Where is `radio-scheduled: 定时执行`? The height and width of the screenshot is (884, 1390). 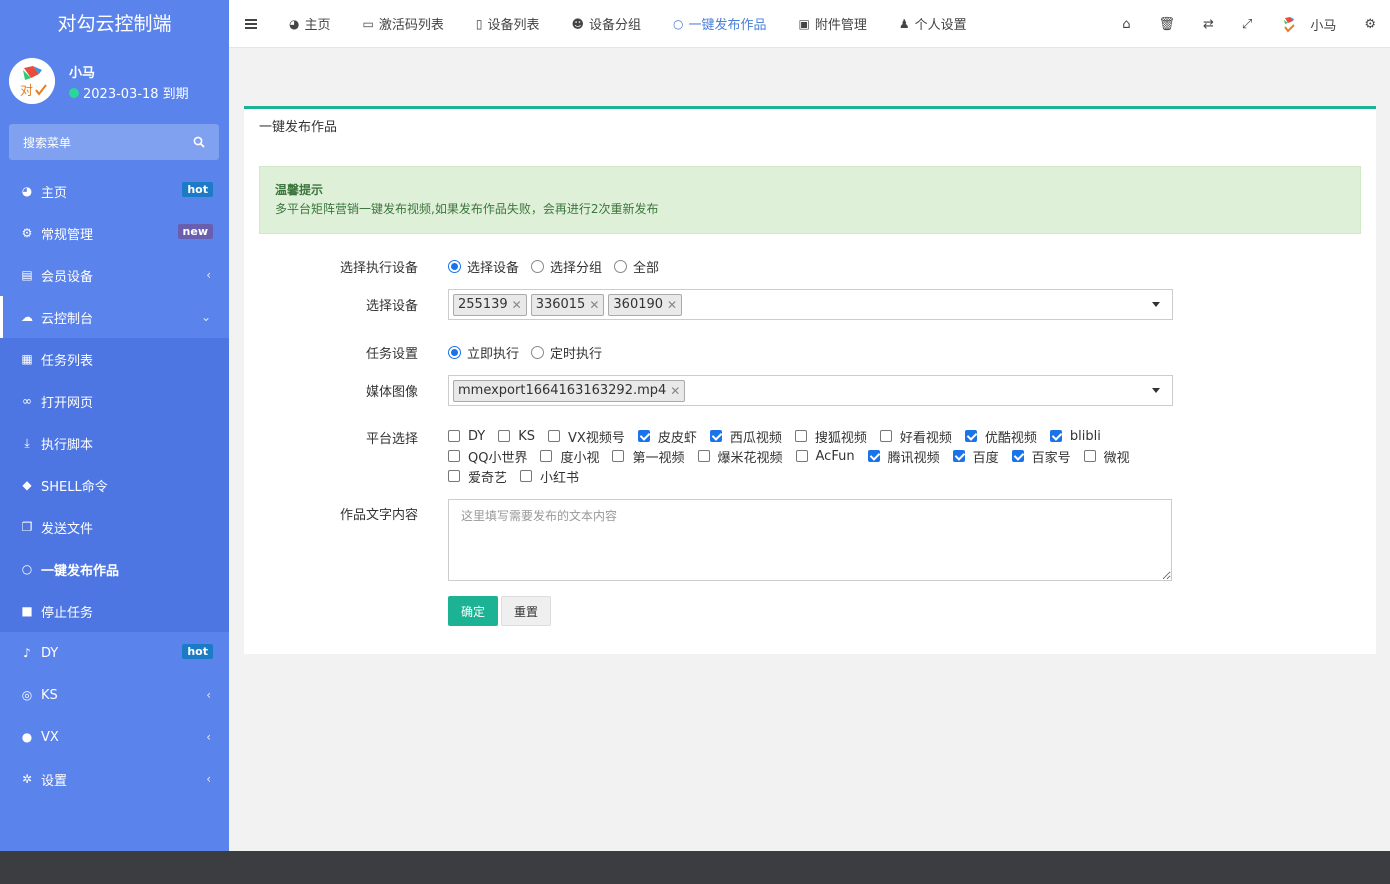 radio-scheduled: 定时执行 is located at coordinates (566, 352).